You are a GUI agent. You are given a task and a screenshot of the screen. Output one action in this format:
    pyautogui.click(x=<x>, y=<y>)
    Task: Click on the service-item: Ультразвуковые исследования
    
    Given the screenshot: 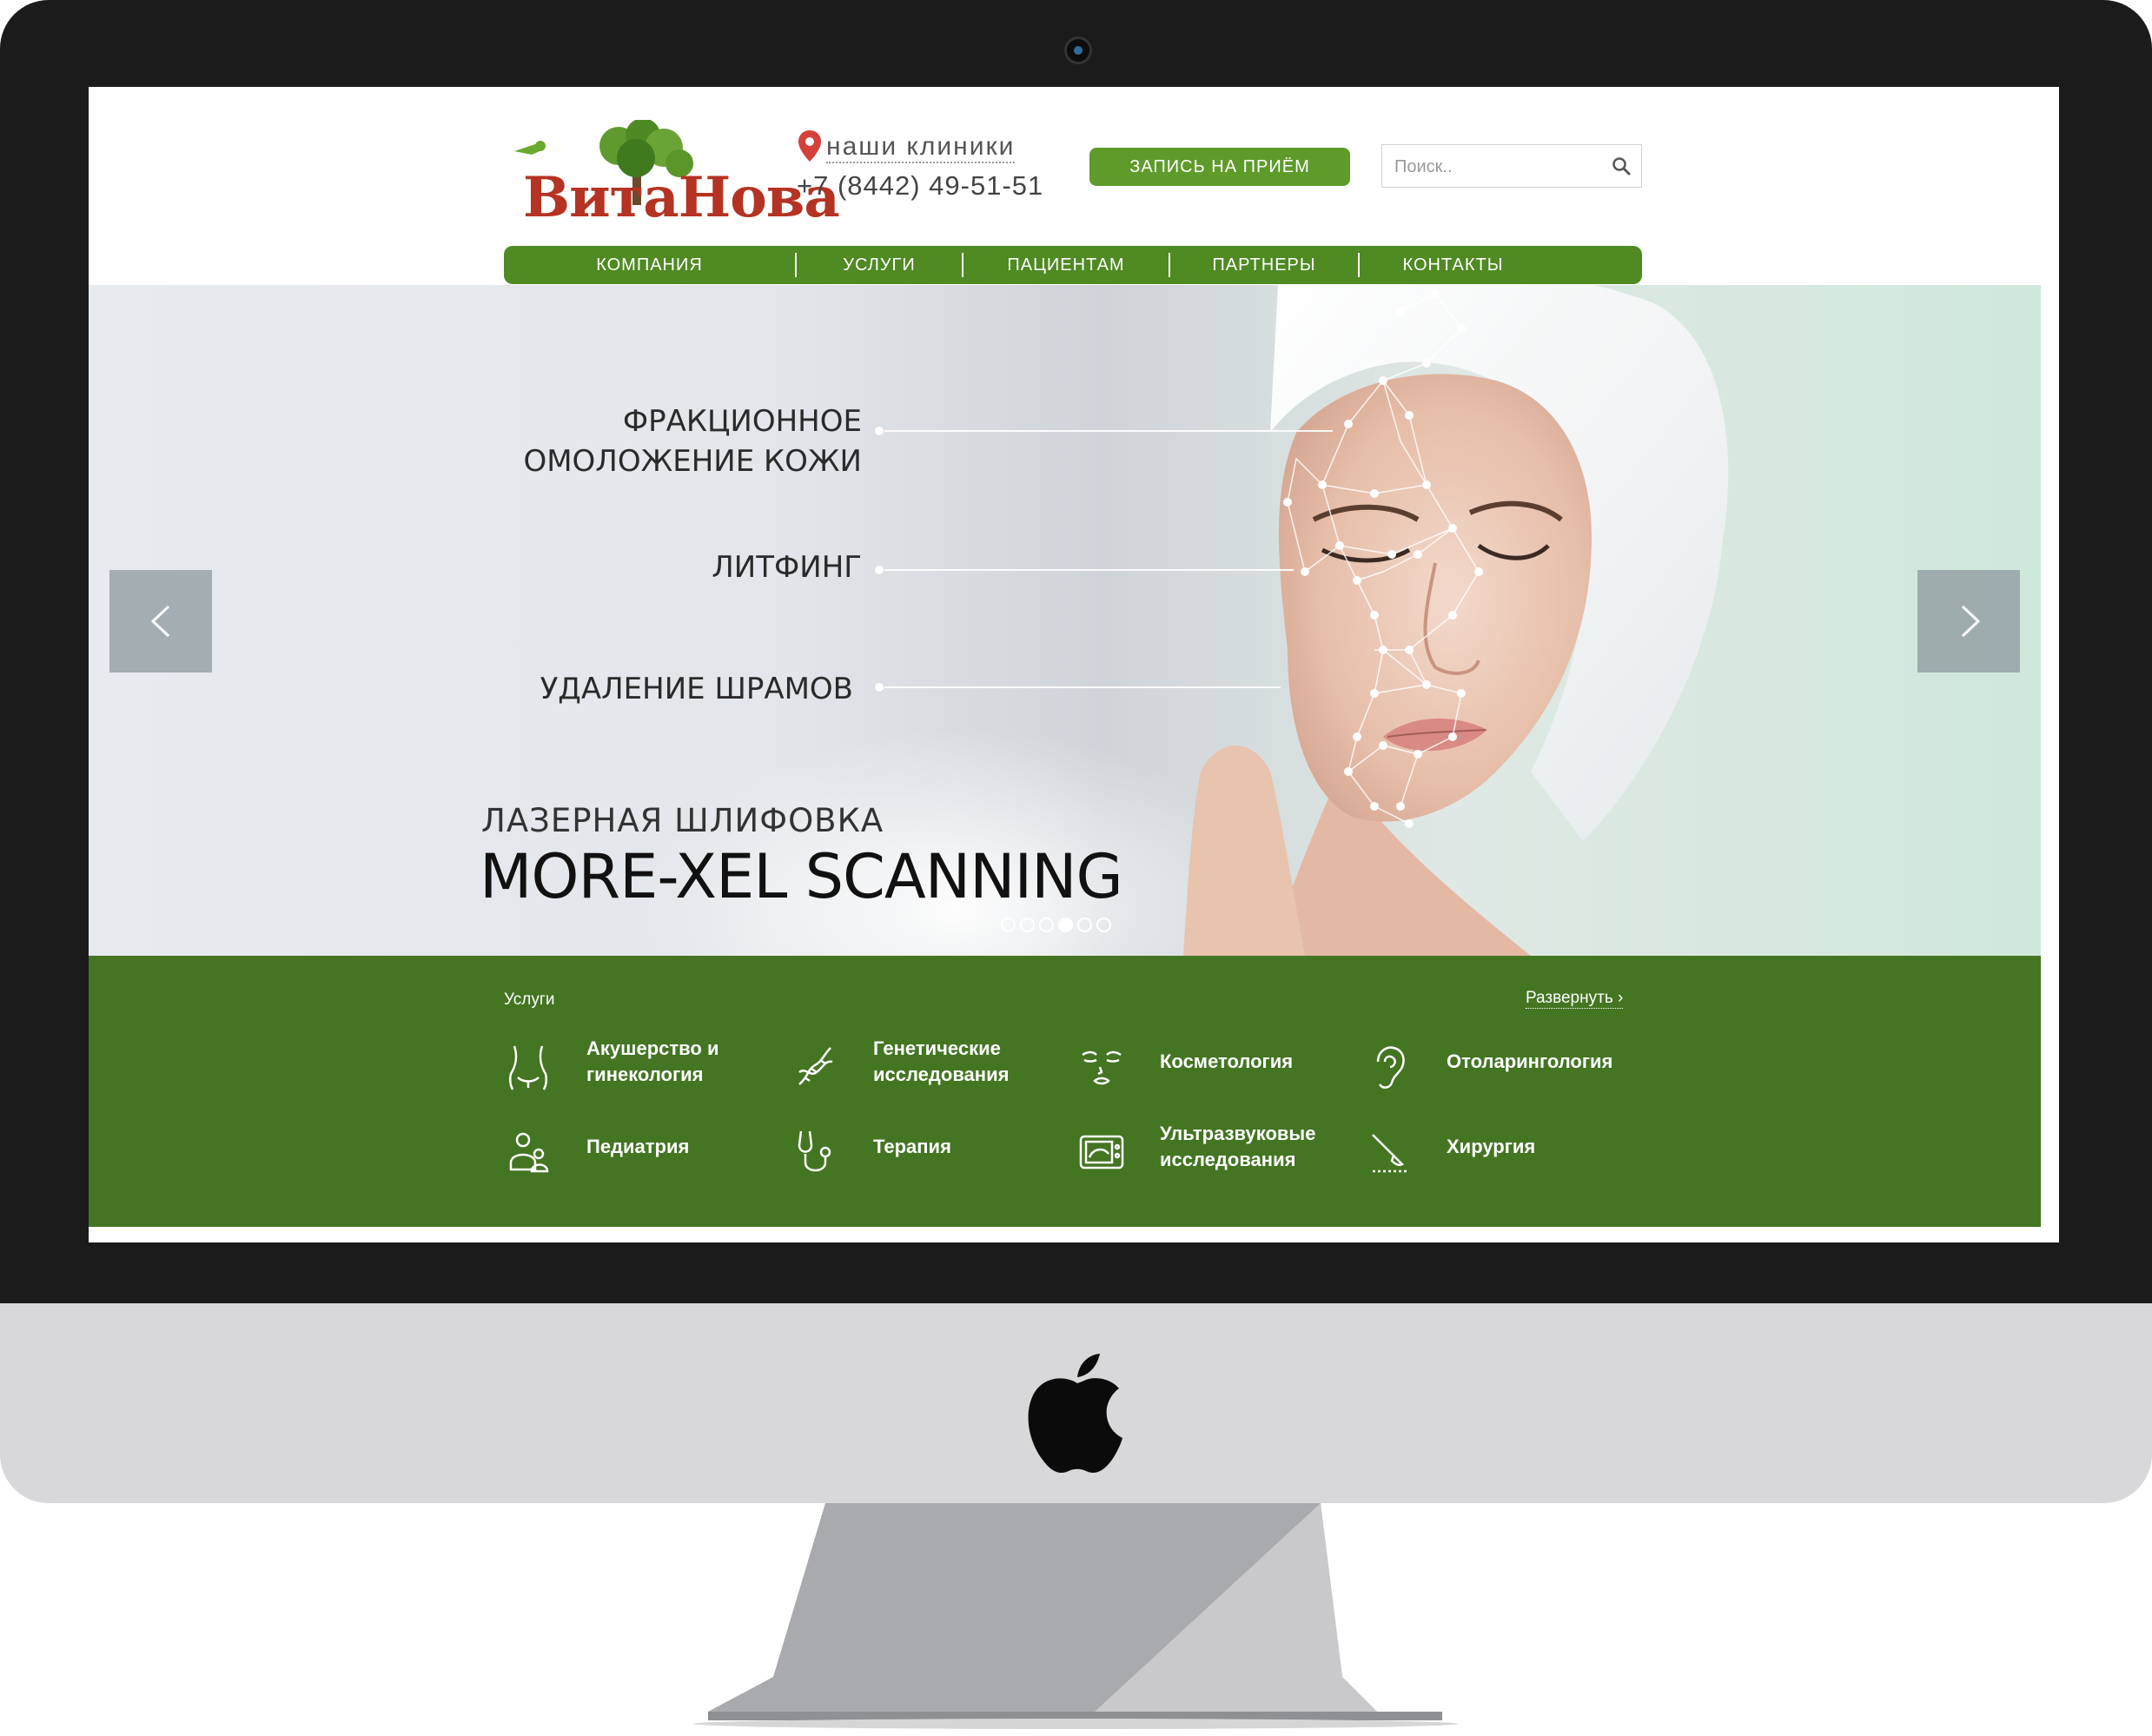 What is the action you would take?
    pyautogui.click(x=1220, y=1151)
    